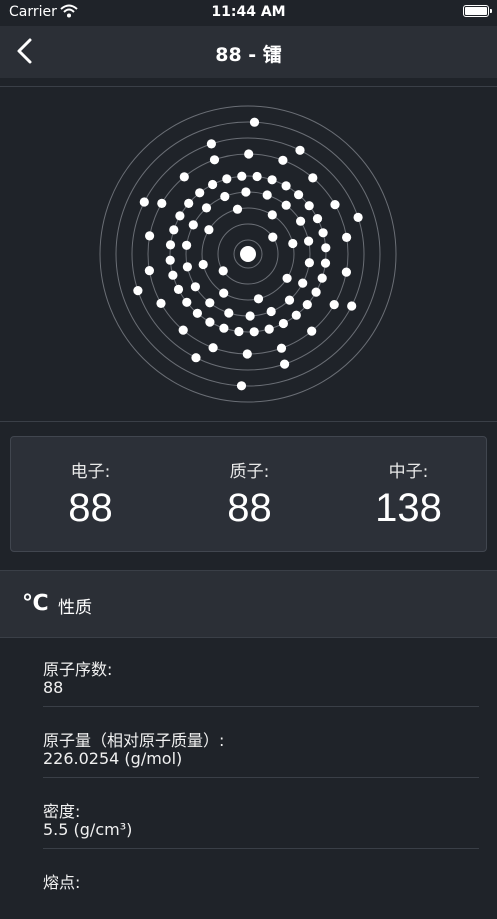 The width and height of the screenshot is (497, 919). I want to click on nav-bar: 88 - 镭, so click(248, 52).